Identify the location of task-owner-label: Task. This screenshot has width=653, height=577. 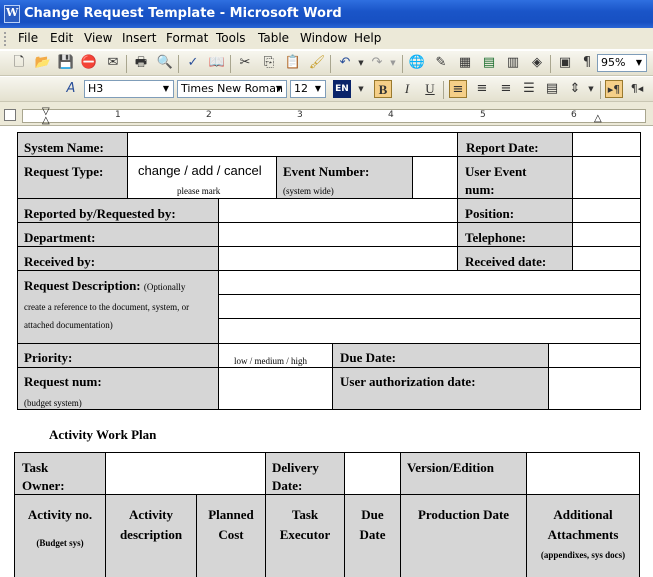
(35, 467).